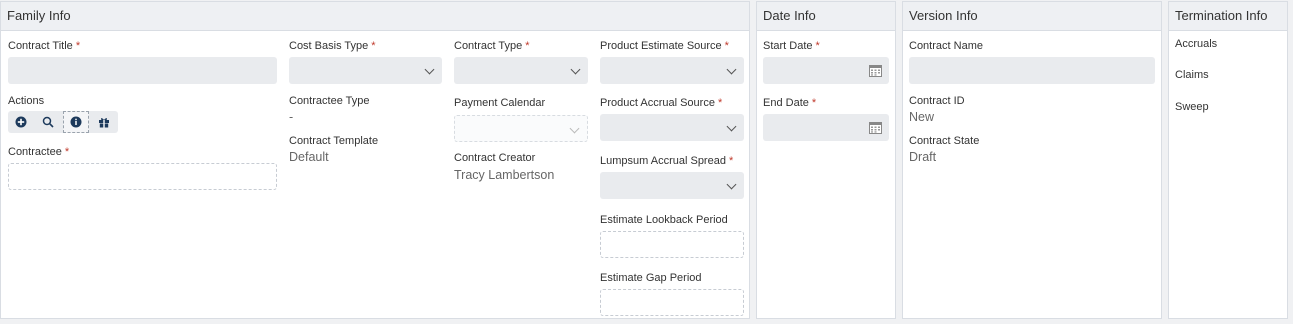  Describe the element at coordinates (500, 103) in the screenshot. I see `payment-calendar-label: Payment Calendar` at that location.